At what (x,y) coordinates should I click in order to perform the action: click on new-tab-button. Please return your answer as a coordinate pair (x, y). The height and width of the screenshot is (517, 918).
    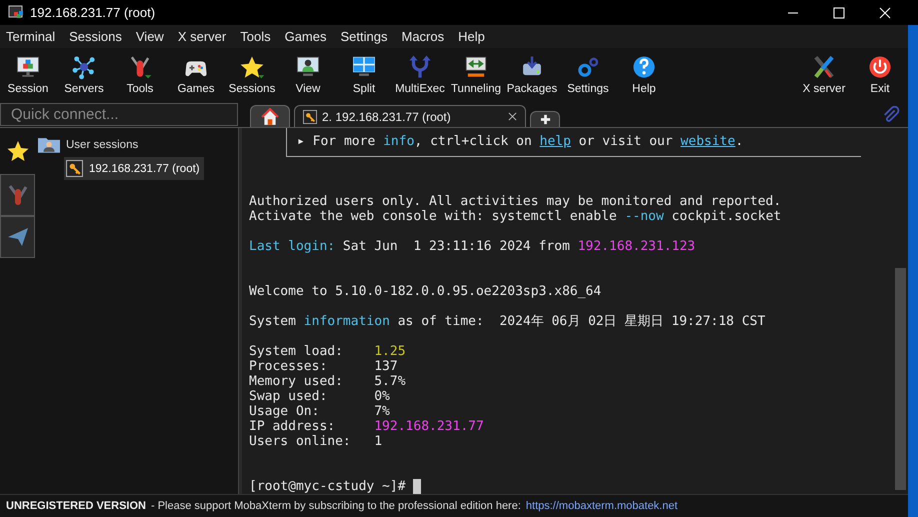
    Looking at the image, I should click on (545, 119).